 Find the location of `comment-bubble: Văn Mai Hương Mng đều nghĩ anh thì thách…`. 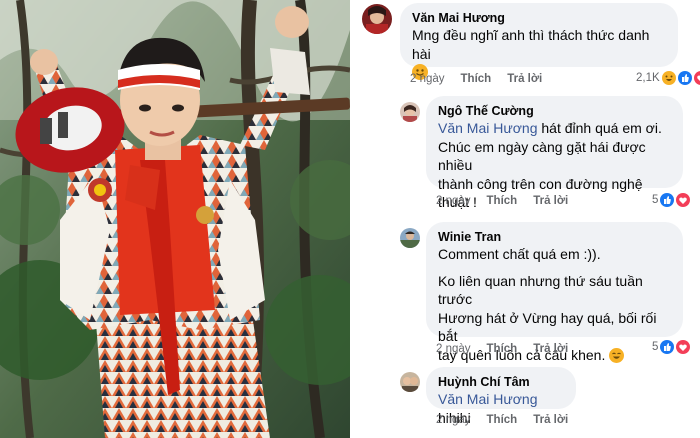

comment-bubble: Văn Mai Hương Mng đều nghĩ anh thì thách… is located at coordinates (539, 41).